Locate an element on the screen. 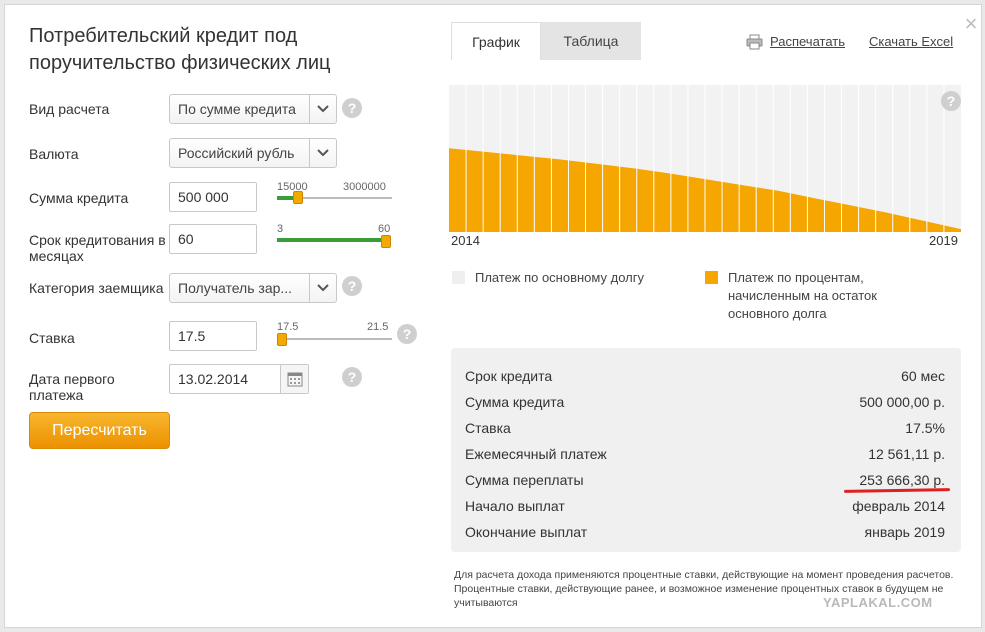 The width and height of the screenshot is (985, 632). x-axis-end-label: 2019 is located at coordinates (943, 240).